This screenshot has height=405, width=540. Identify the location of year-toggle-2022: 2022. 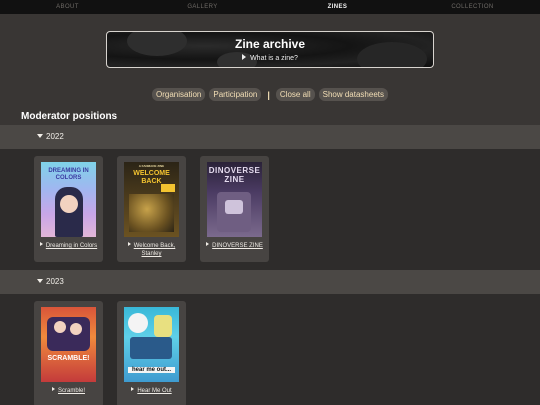
(270, 137).